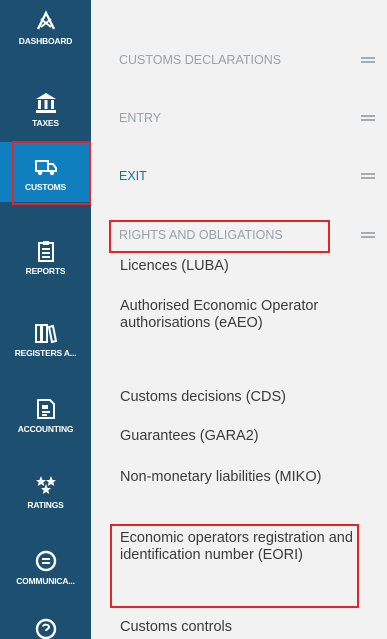 This screenshot has height=639, width=387. I want to click on sidebar-item-help, so click(45, 621).